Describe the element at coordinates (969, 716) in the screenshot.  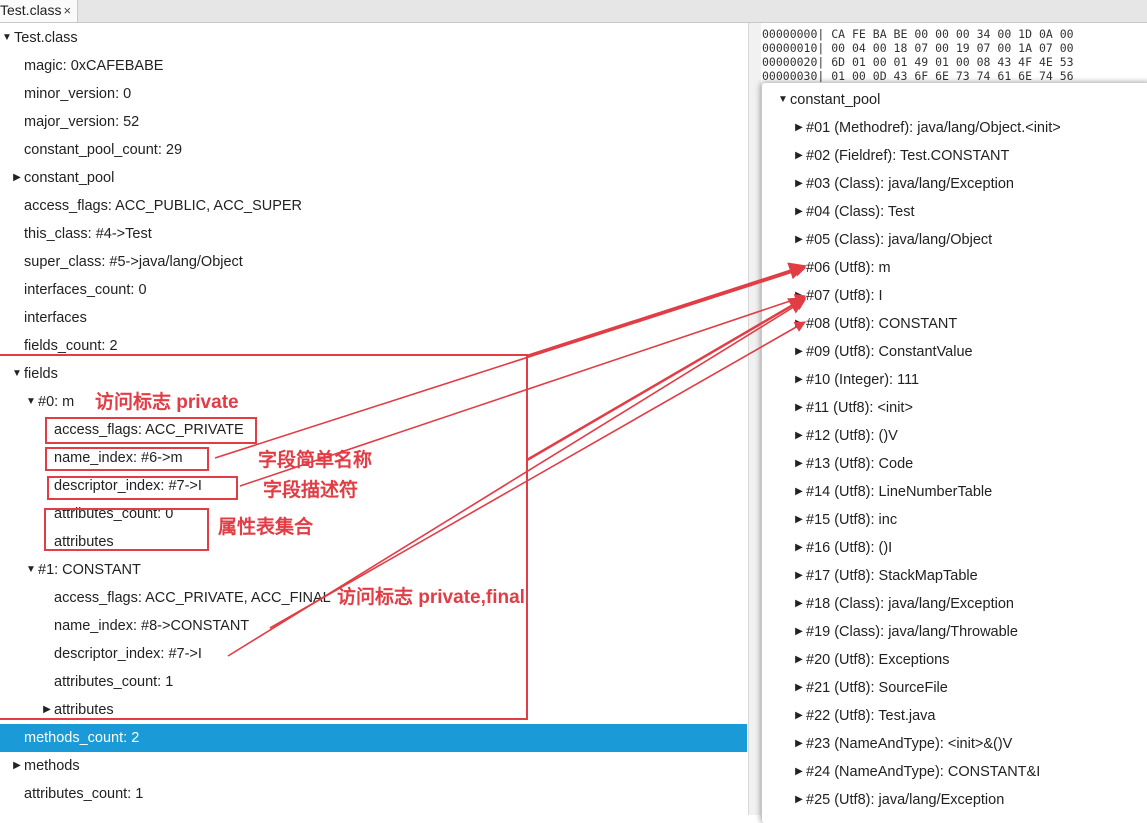
I see `constant-pool-entry: ▶ #22 (Utf8): Test.java` at that location.